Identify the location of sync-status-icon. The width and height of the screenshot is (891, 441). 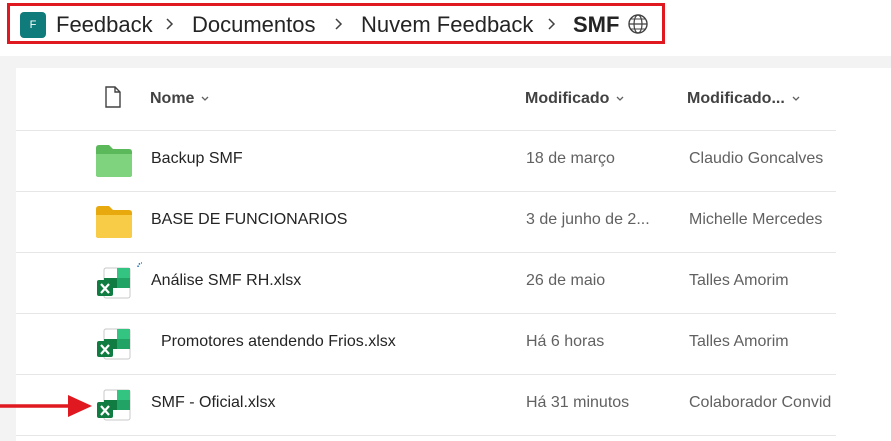
(140, 265).